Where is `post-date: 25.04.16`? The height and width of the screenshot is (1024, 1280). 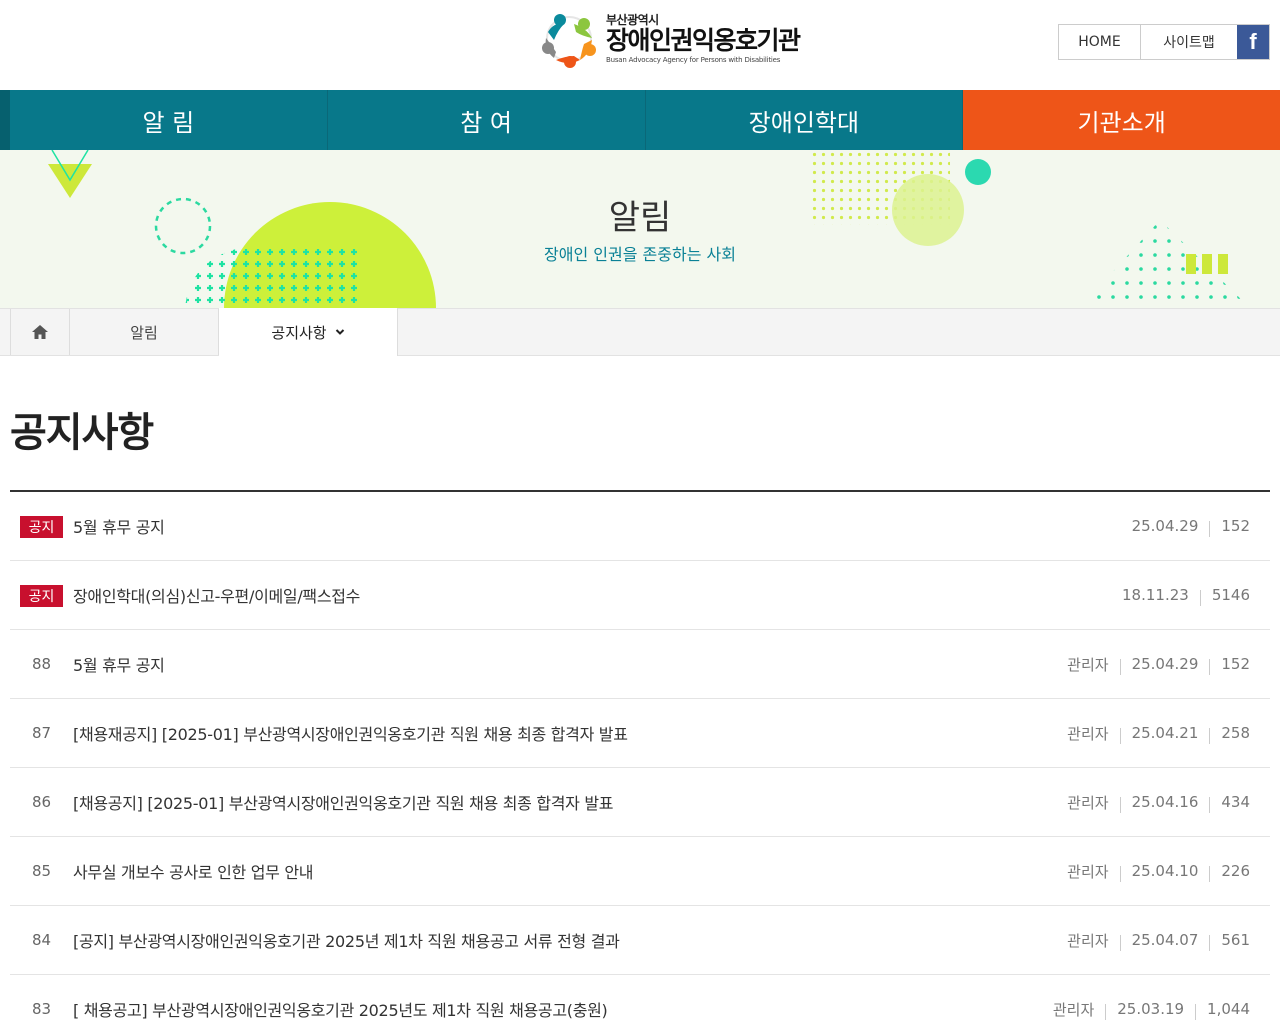
post-date: 25.04.16 is located at coordinates (1165, 802).